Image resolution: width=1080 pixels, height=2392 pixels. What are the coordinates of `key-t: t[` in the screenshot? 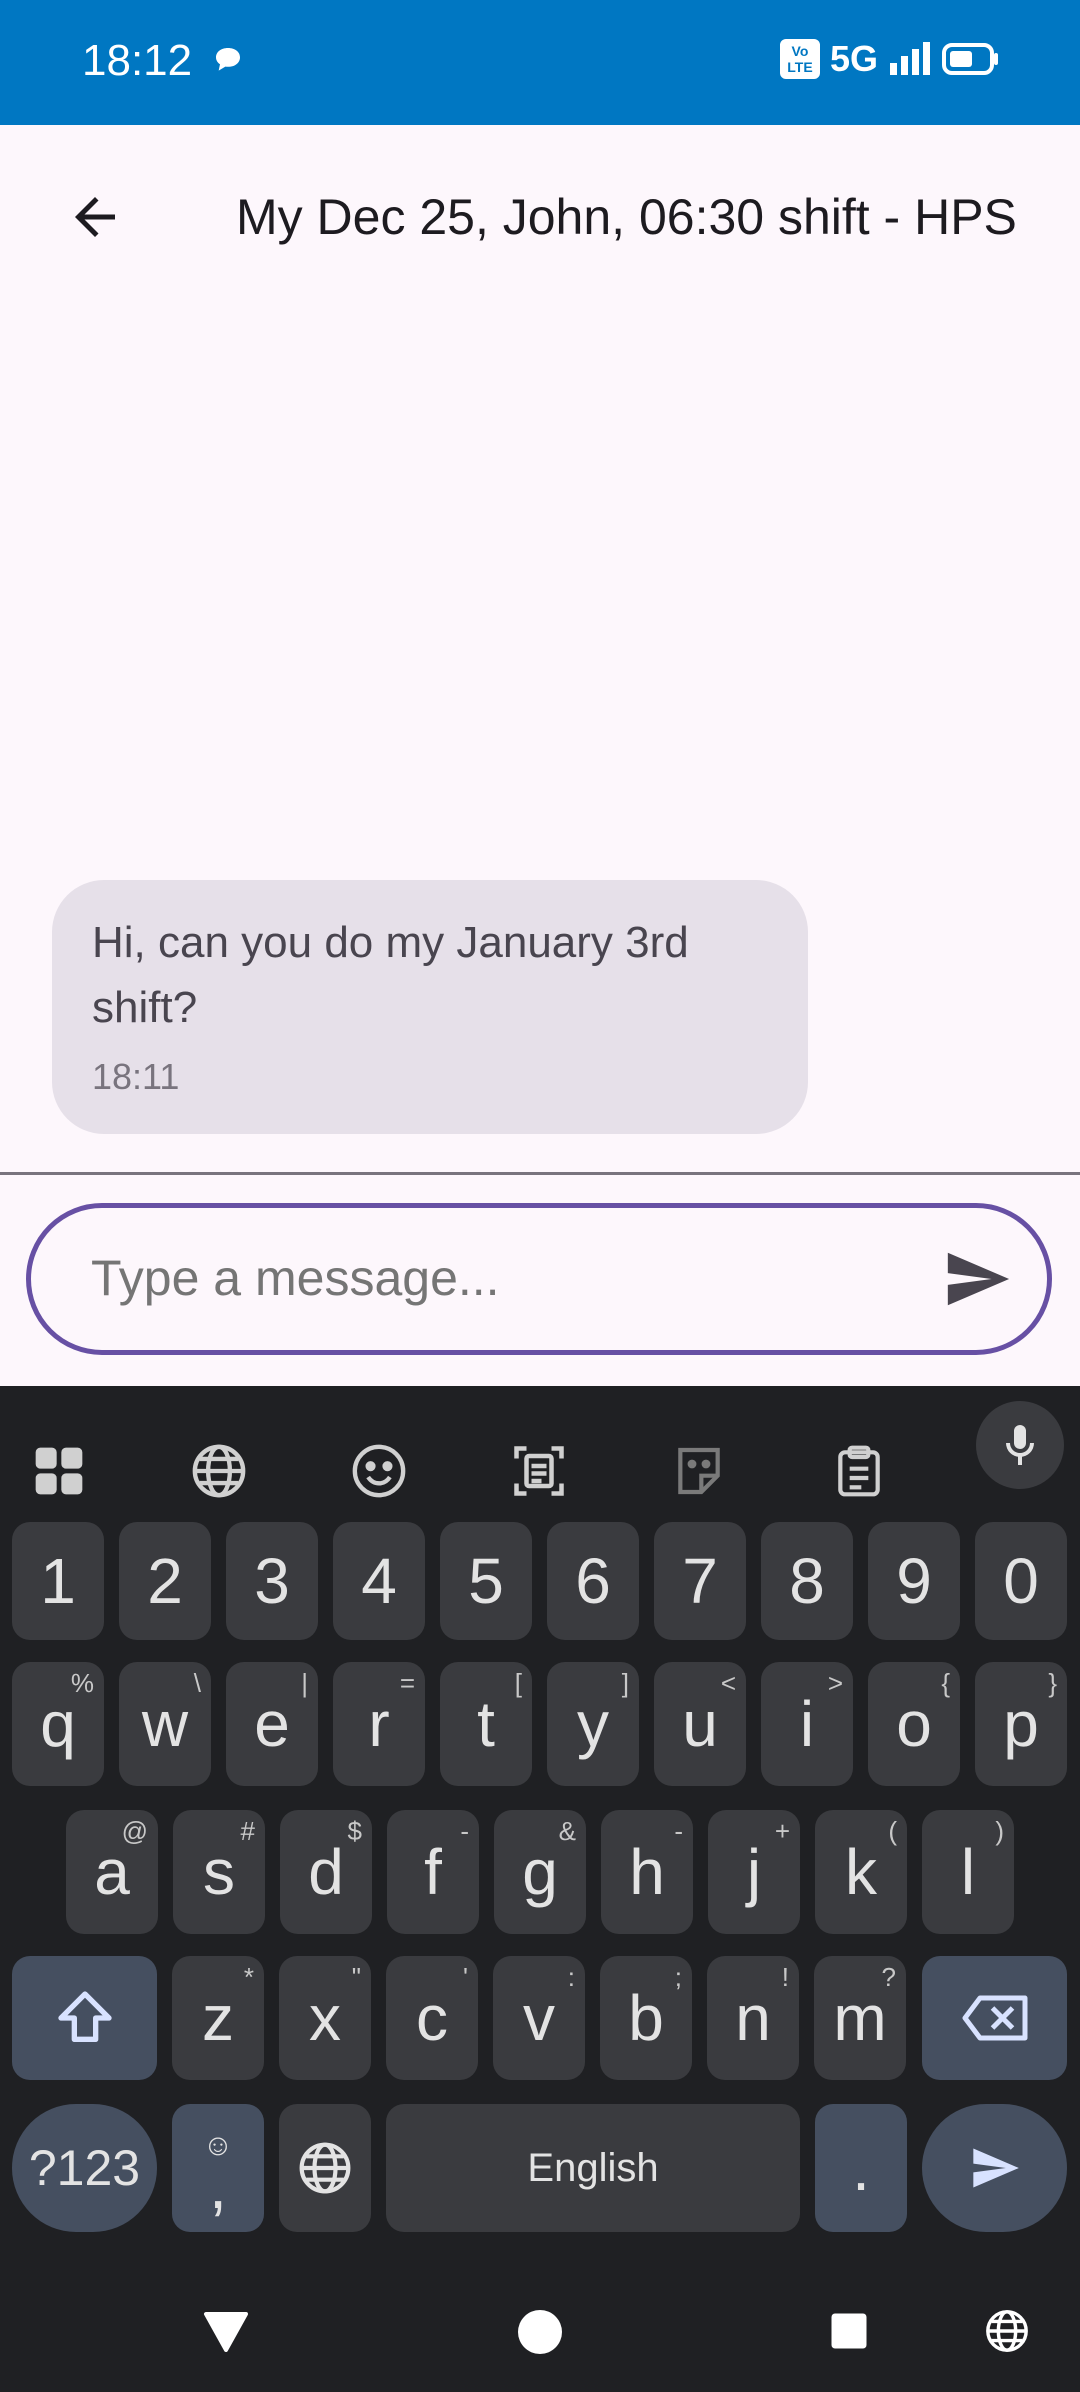 It's located at (486, 1724).